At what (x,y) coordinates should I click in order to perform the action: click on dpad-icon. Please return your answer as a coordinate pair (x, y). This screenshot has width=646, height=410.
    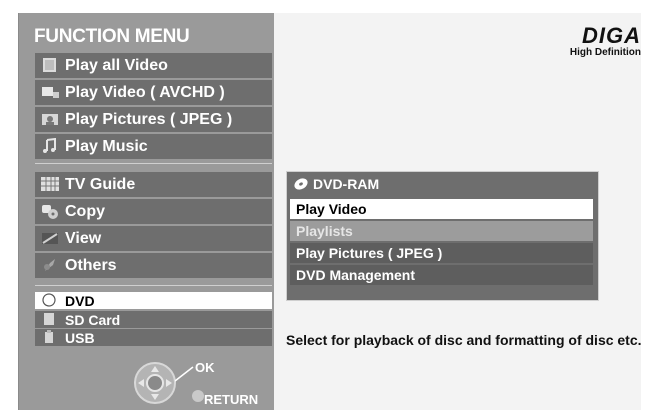
    Looking at the image, I should click on (155, 383).